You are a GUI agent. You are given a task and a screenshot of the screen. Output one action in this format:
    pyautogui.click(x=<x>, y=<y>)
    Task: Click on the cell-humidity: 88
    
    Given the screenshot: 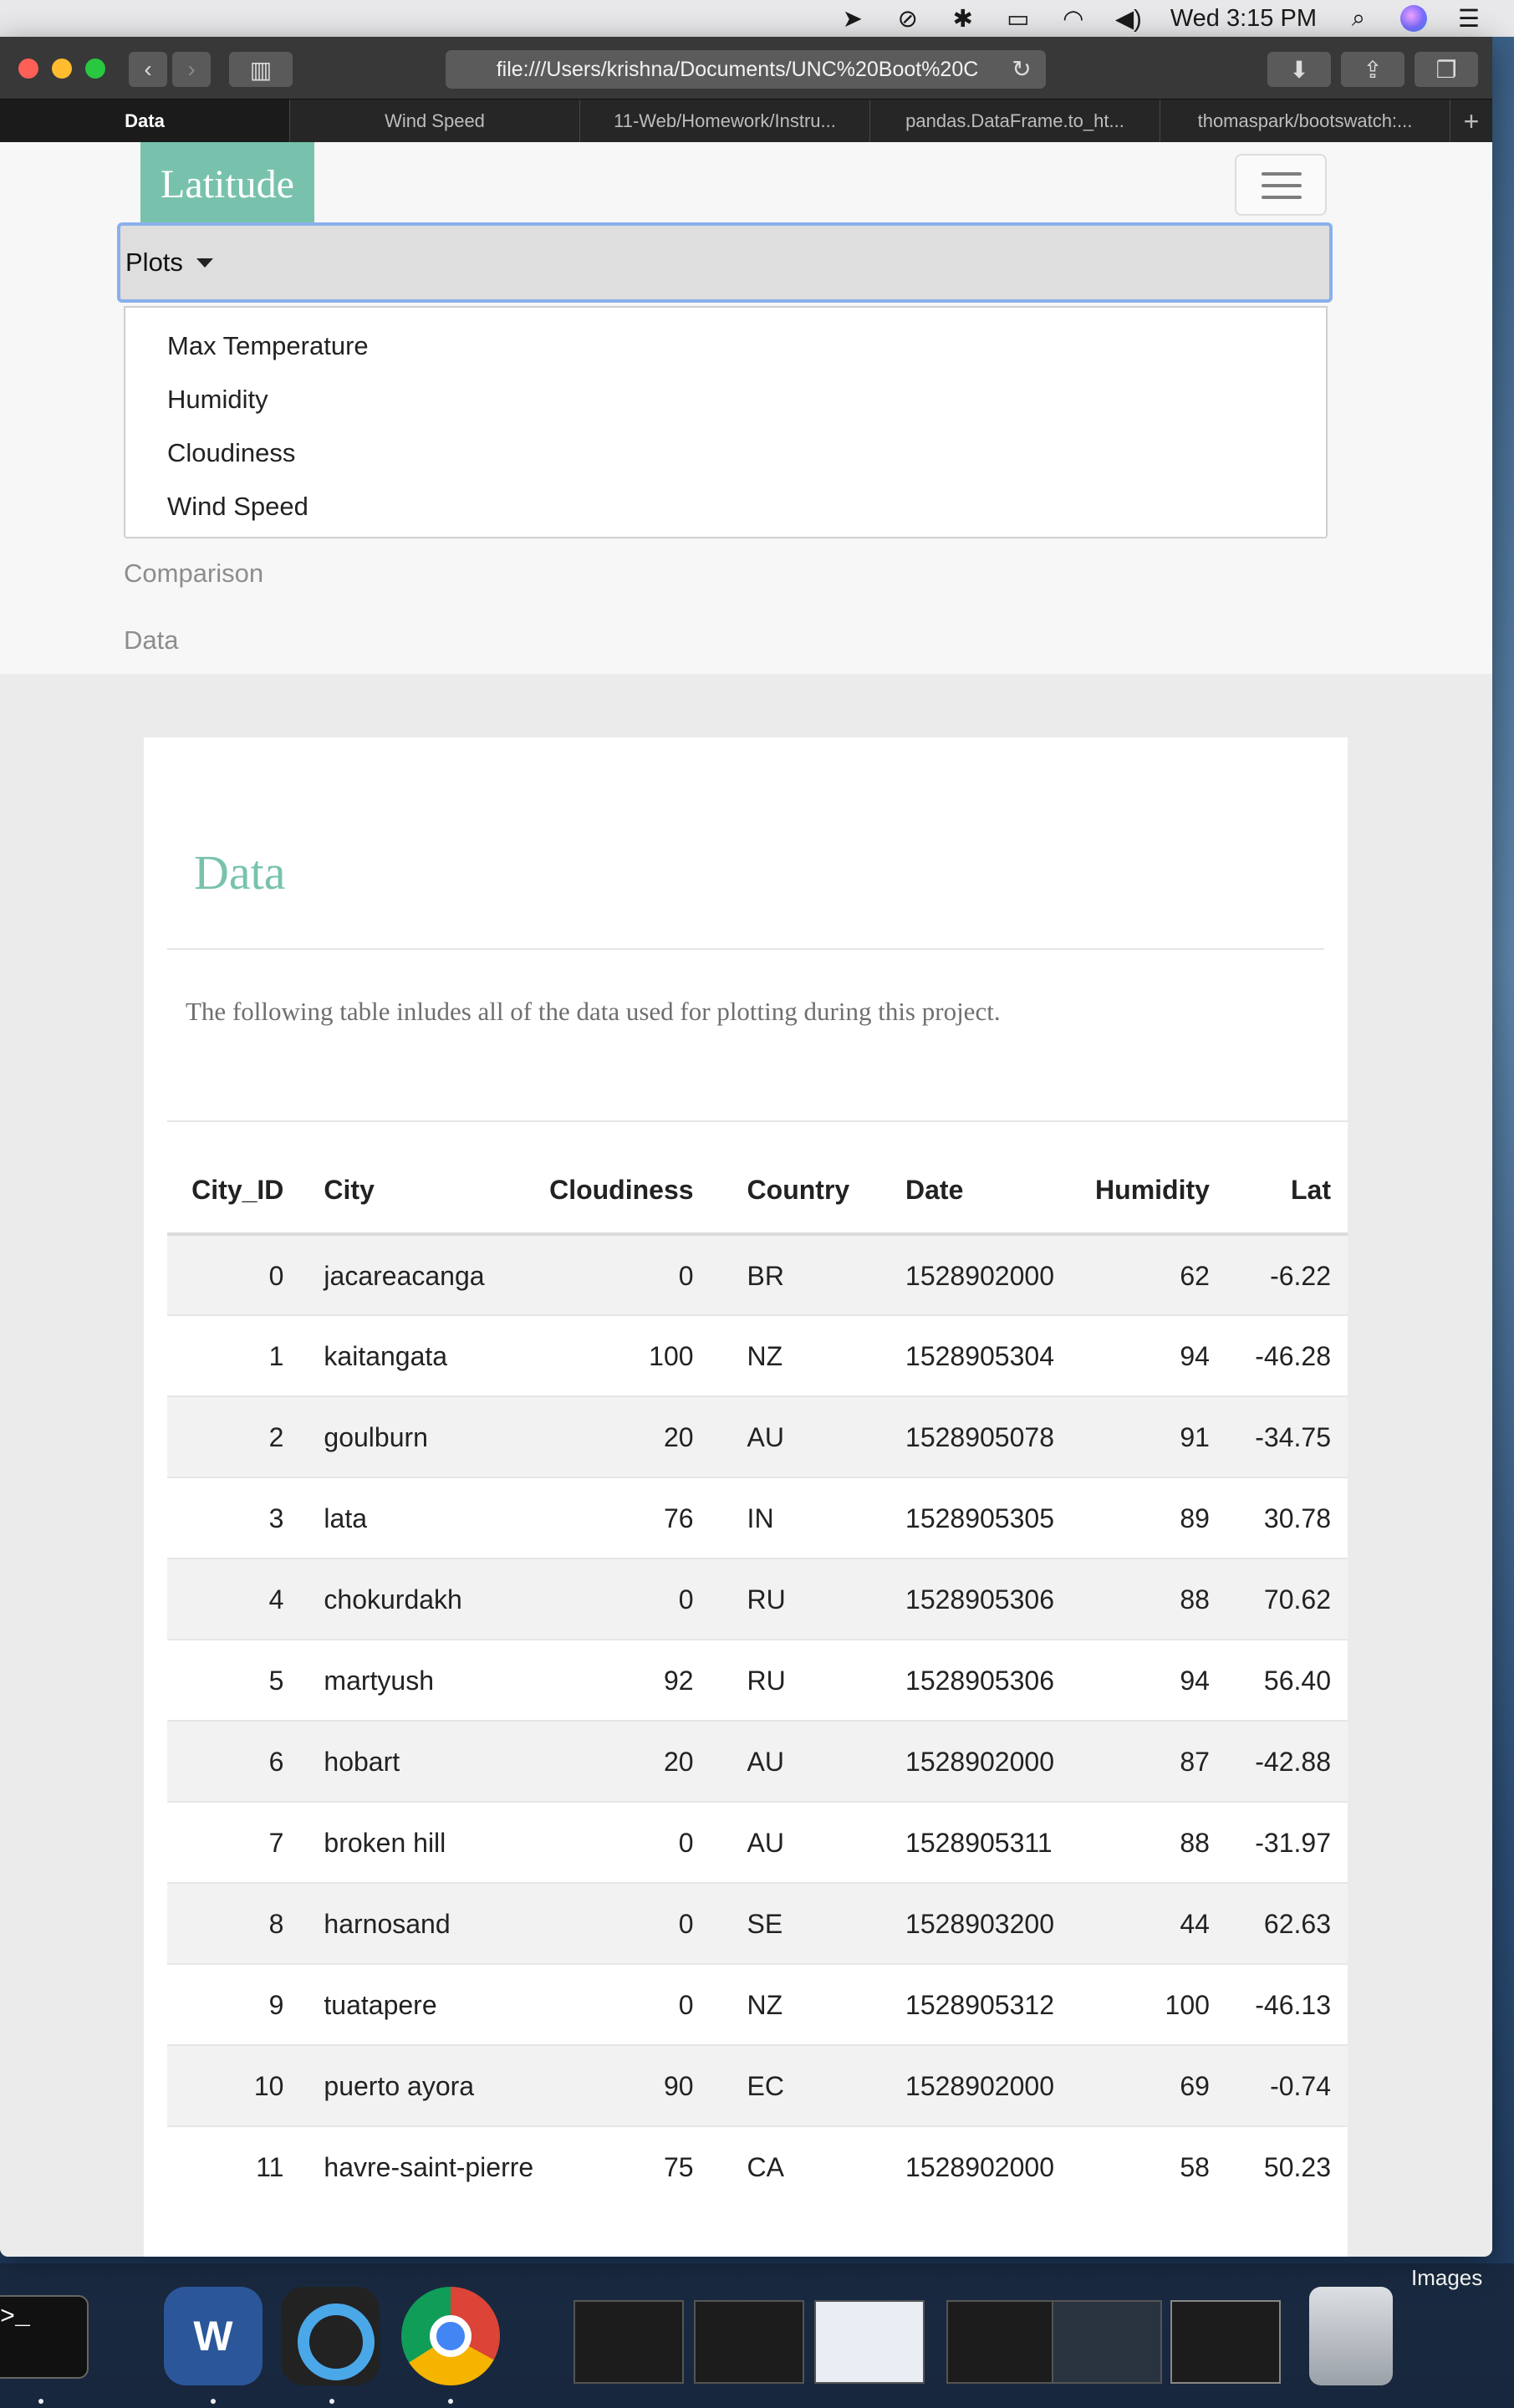 What is the action you would take?
    pyautogui.click(x=1195, y=1599)
    